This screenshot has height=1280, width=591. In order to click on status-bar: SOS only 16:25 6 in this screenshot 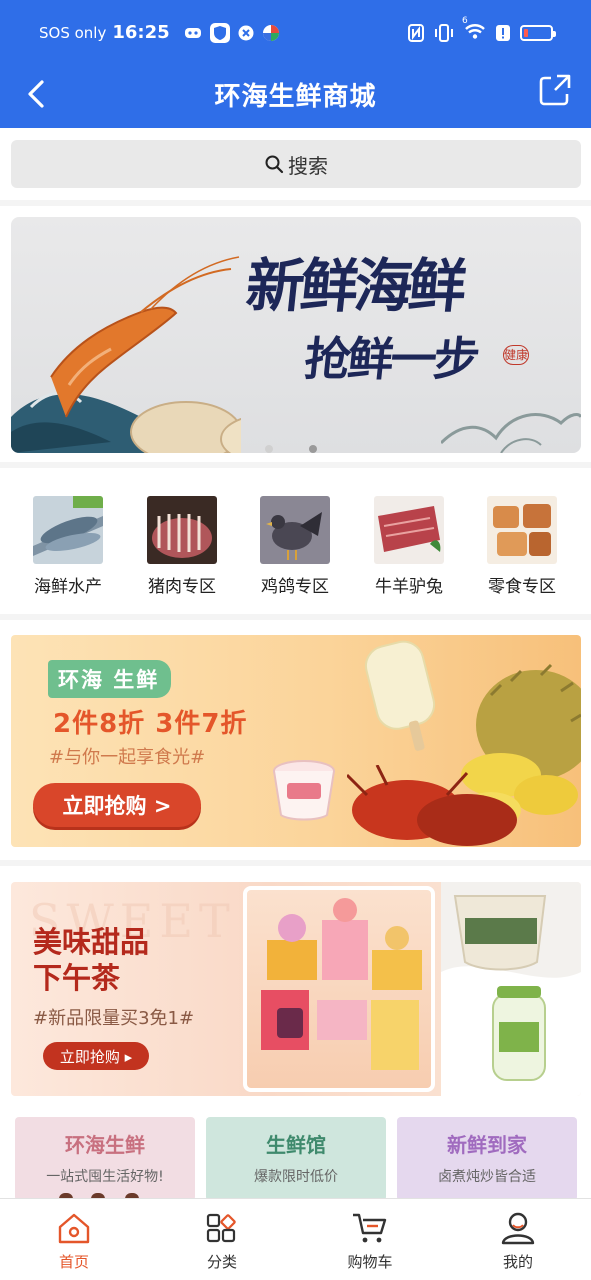, I will do `click(295, 32)`.